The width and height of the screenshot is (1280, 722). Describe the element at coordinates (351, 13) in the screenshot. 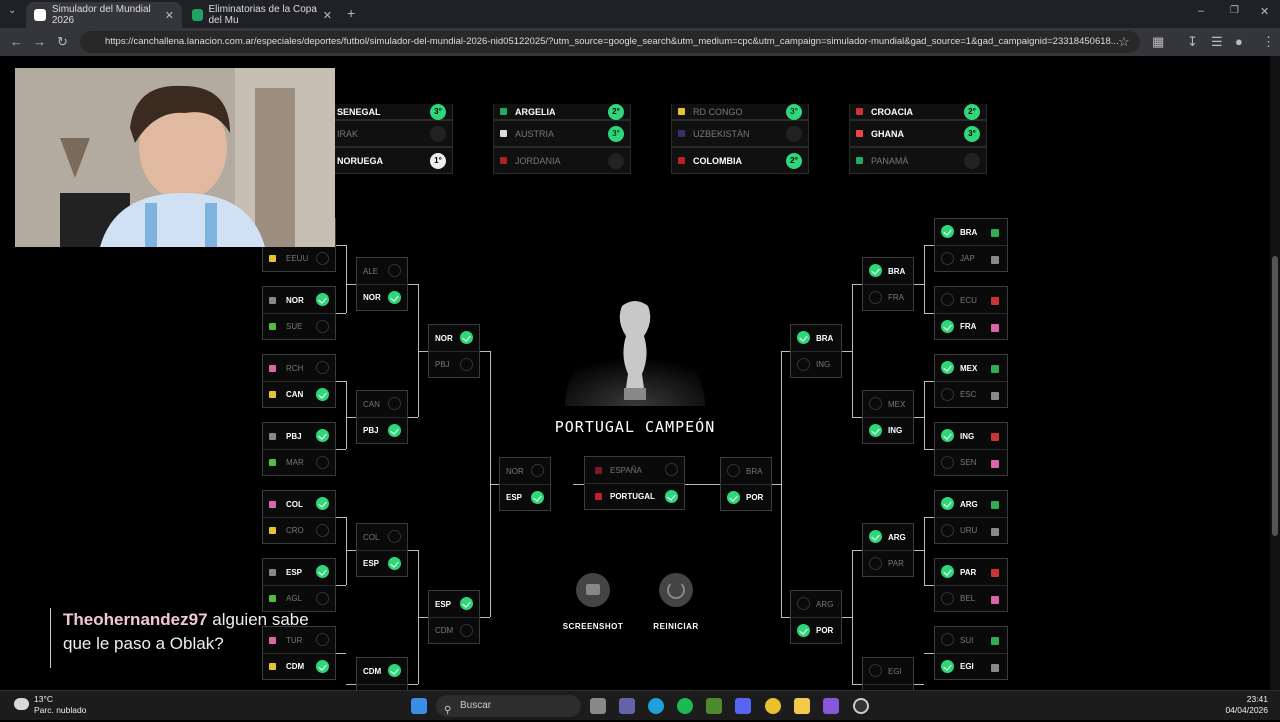

I see `new-tab-button: +` at that location.